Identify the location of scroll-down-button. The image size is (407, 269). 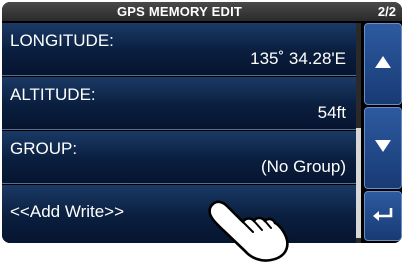
(383, 148).